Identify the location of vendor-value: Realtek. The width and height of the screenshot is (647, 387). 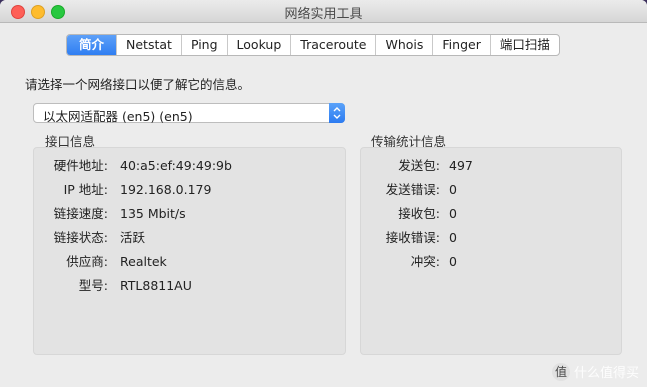
(143, 261).